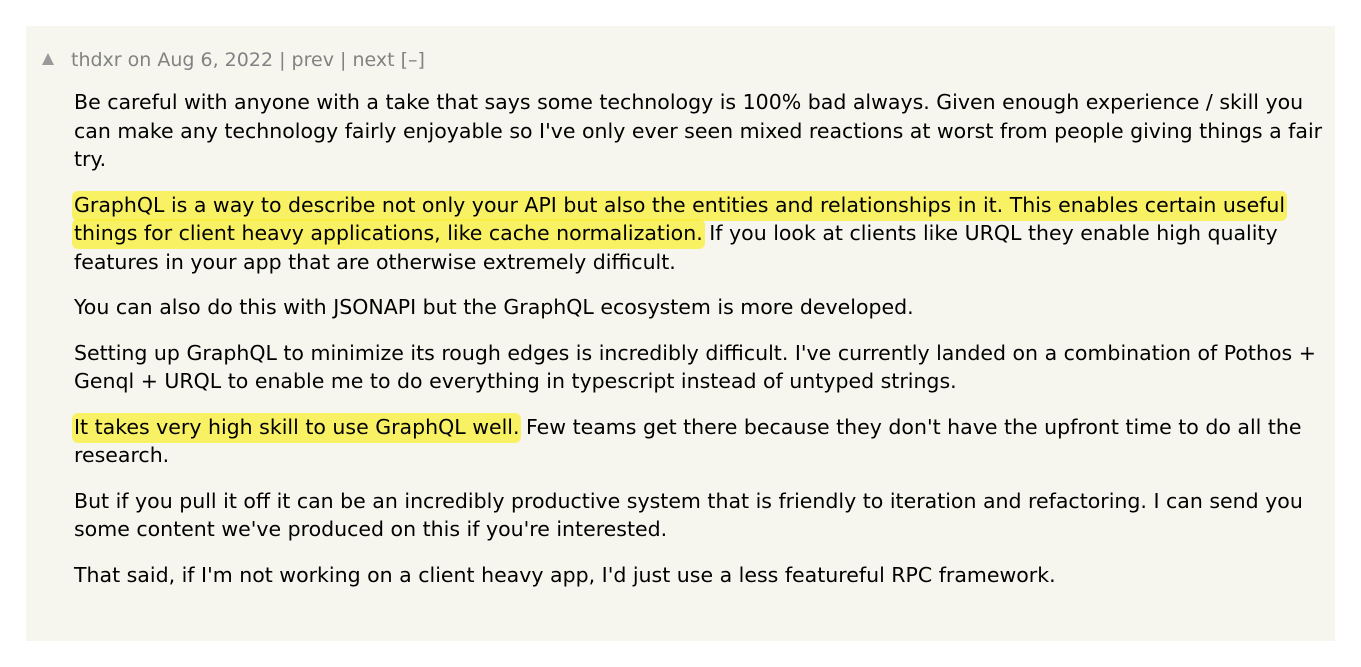  What do you see at coordinates (413, 60) in the screenshot?
I see `collapse-toggle: [–]` at bounding box center [413, 60].